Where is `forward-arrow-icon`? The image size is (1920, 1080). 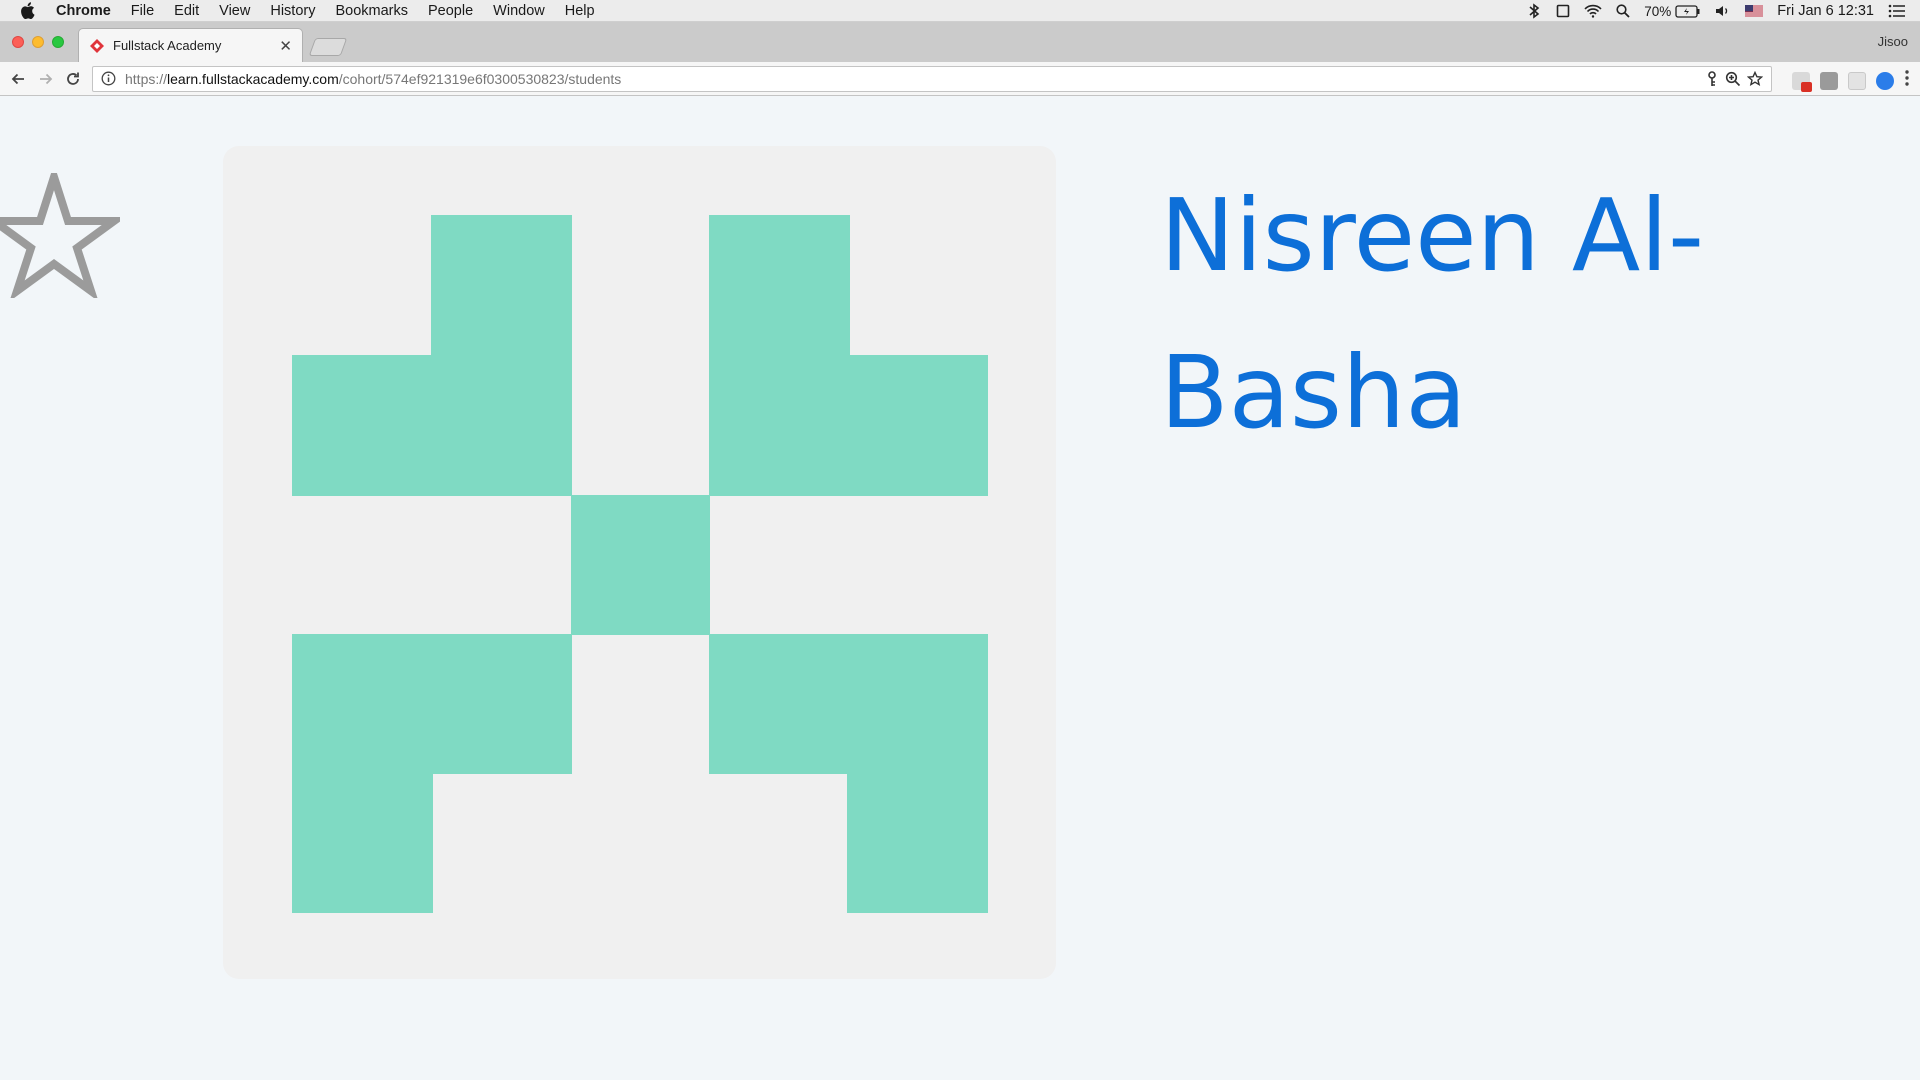
forward-arrow-icon is located at coordinates (46, 79).